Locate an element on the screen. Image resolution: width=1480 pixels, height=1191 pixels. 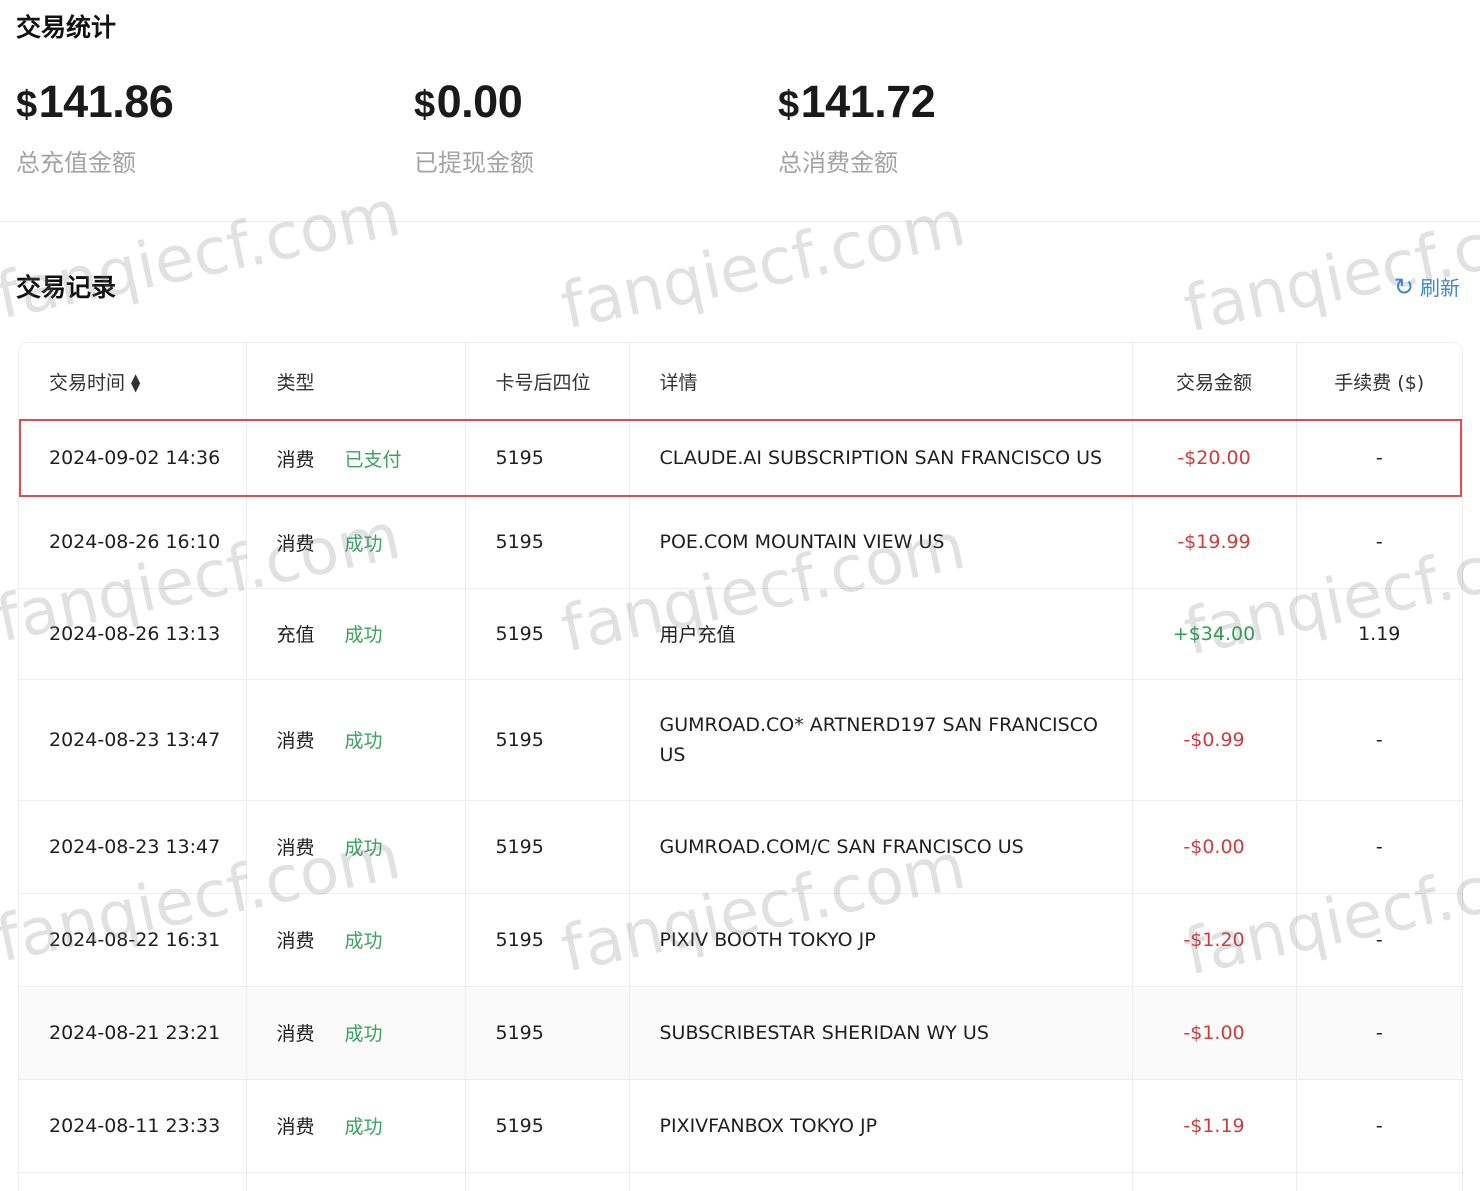
stat-total-spent-label: 总消费金额 is located at coordinates (838, 163).